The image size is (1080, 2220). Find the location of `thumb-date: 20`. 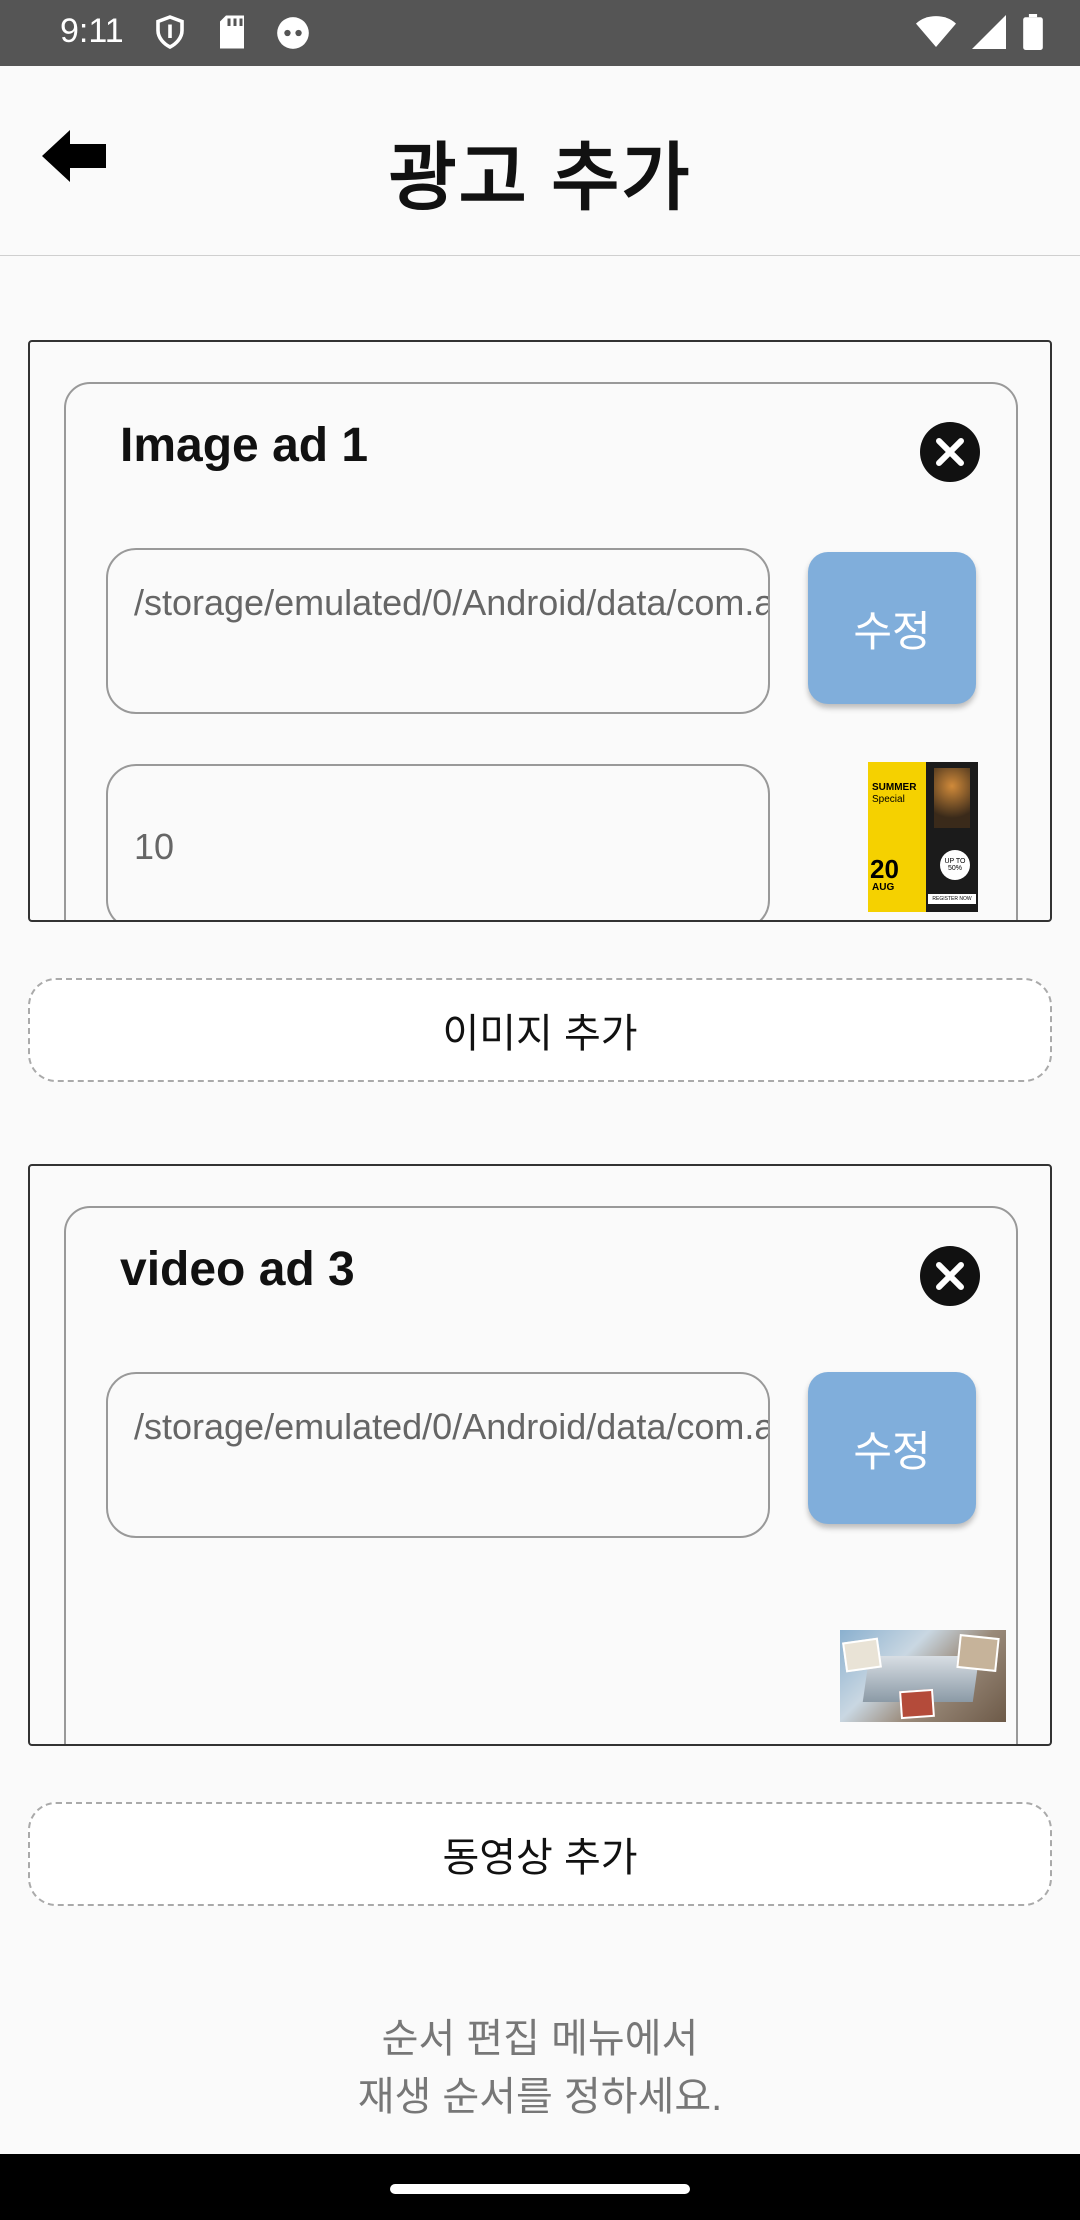

thumb-date: 20 is located at coordinates (884, 869).